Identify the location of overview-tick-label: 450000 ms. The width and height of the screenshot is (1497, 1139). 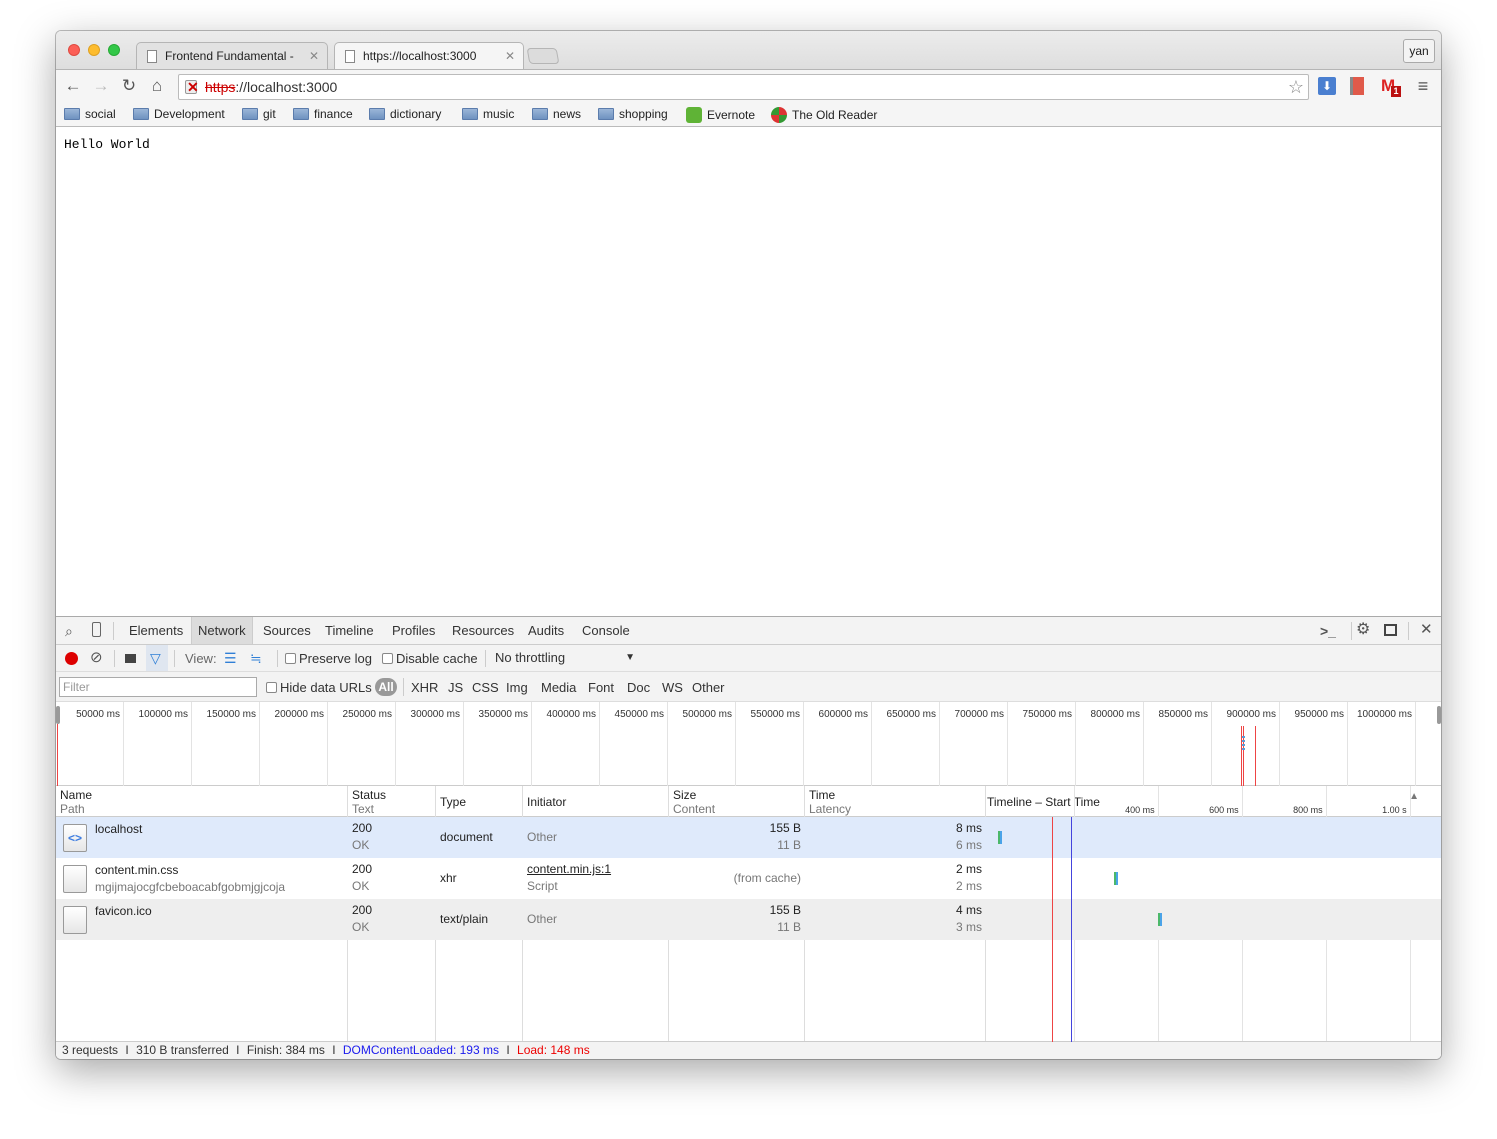
(634, 744).